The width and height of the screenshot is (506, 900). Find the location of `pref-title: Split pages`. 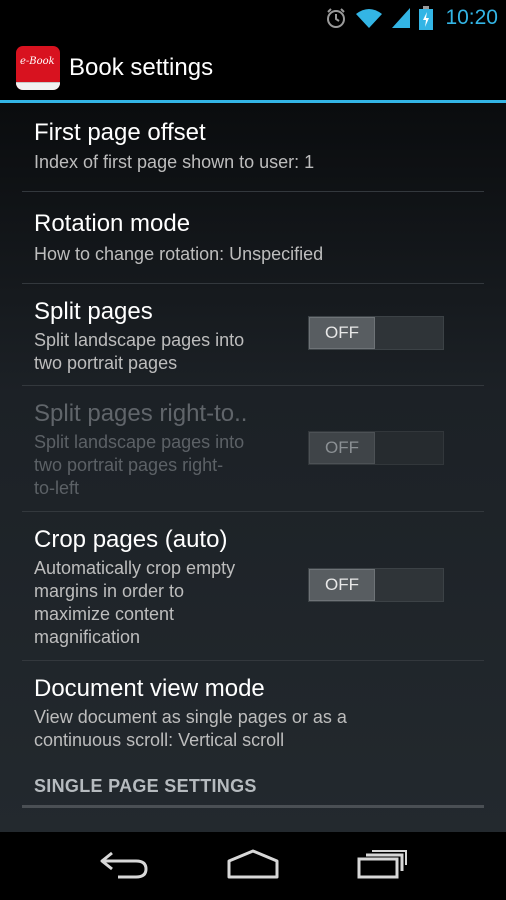

pref-title: Split pages is located at coordinates (93, 311).